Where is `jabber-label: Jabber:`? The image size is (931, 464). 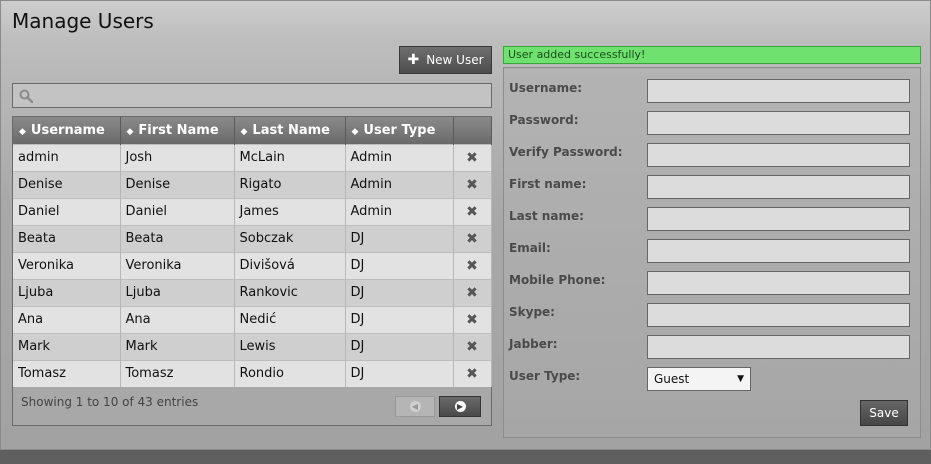
jabber-label: Jabber: is located at coordinates (533, 344).